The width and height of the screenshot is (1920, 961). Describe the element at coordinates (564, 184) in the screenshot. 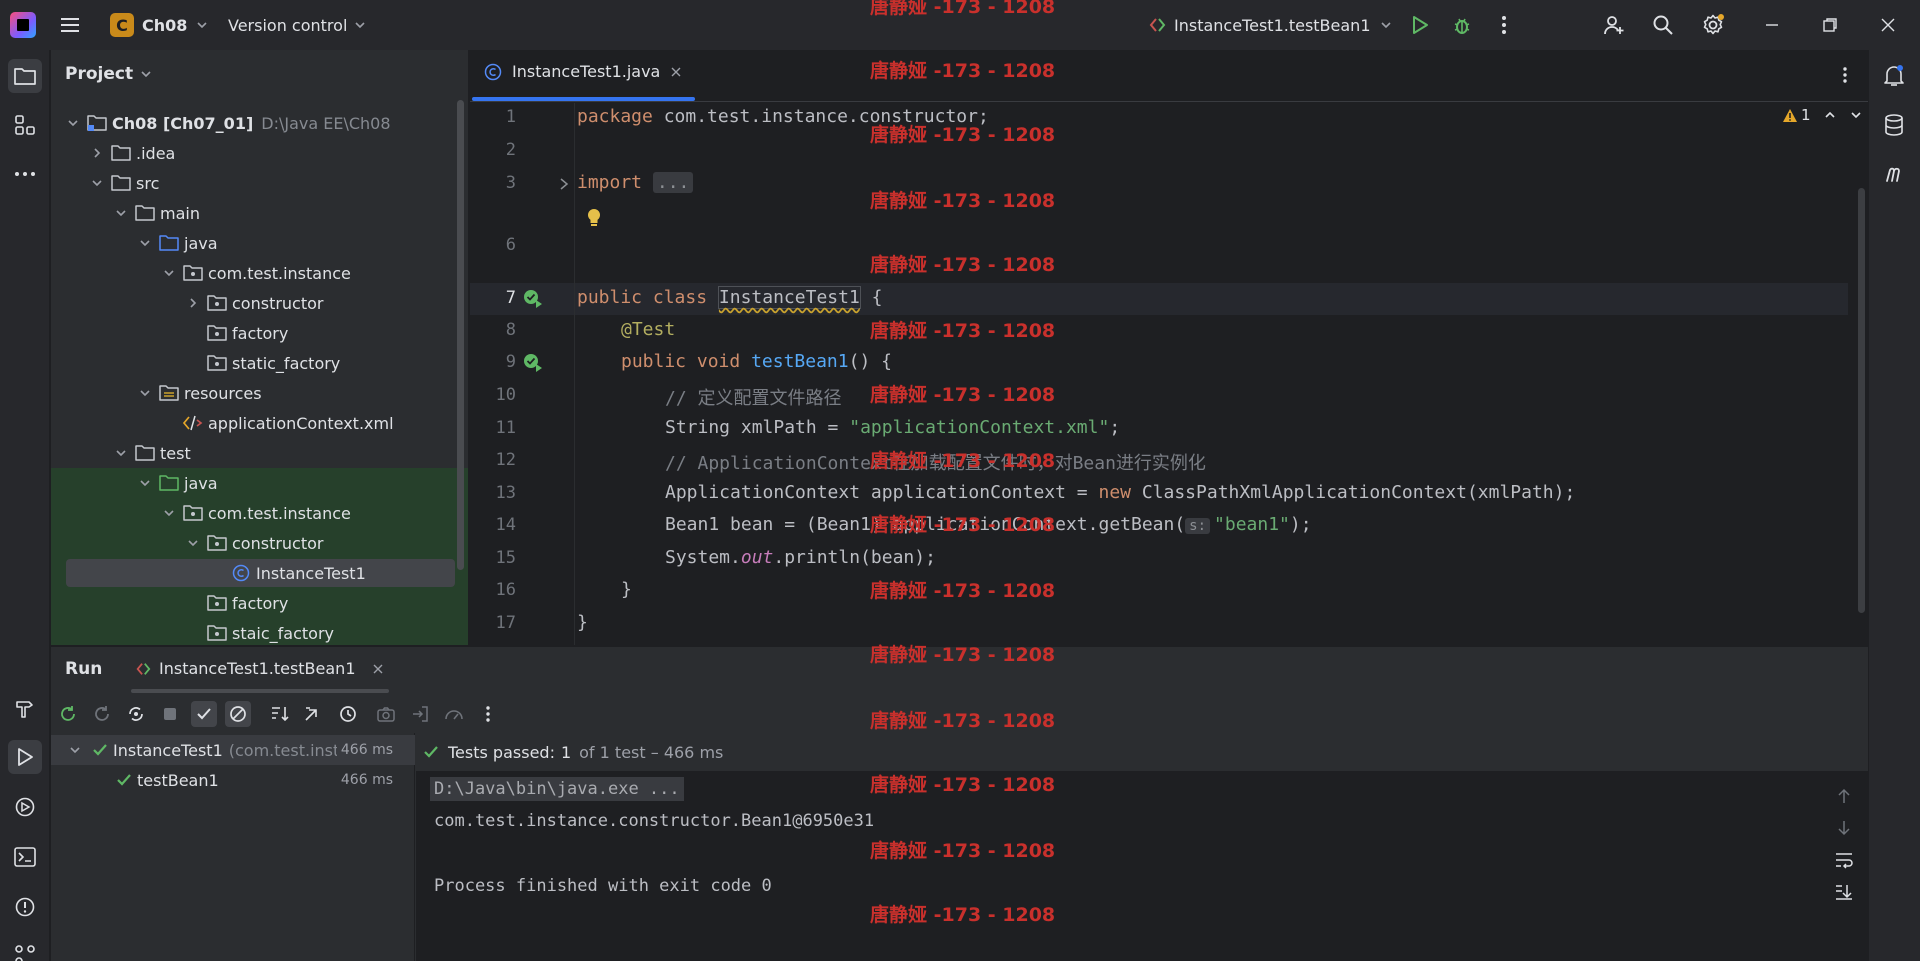

I see `fold-expand-icon` at that location.